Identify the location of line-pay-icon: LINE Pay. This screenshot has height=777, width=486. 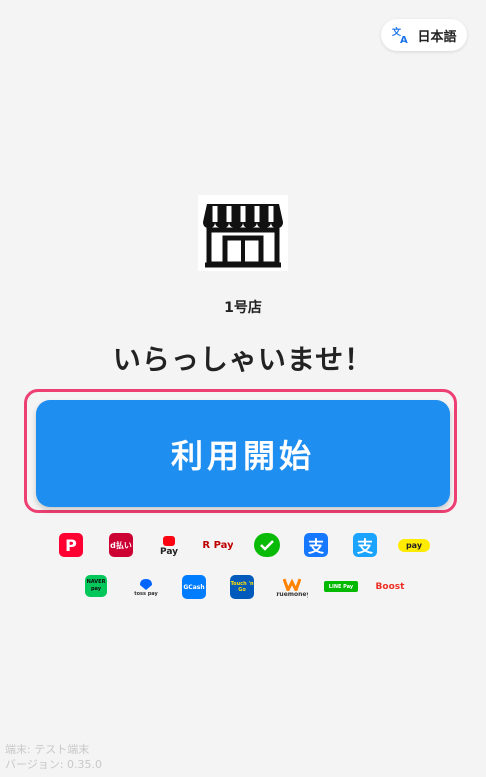
(341, 586).